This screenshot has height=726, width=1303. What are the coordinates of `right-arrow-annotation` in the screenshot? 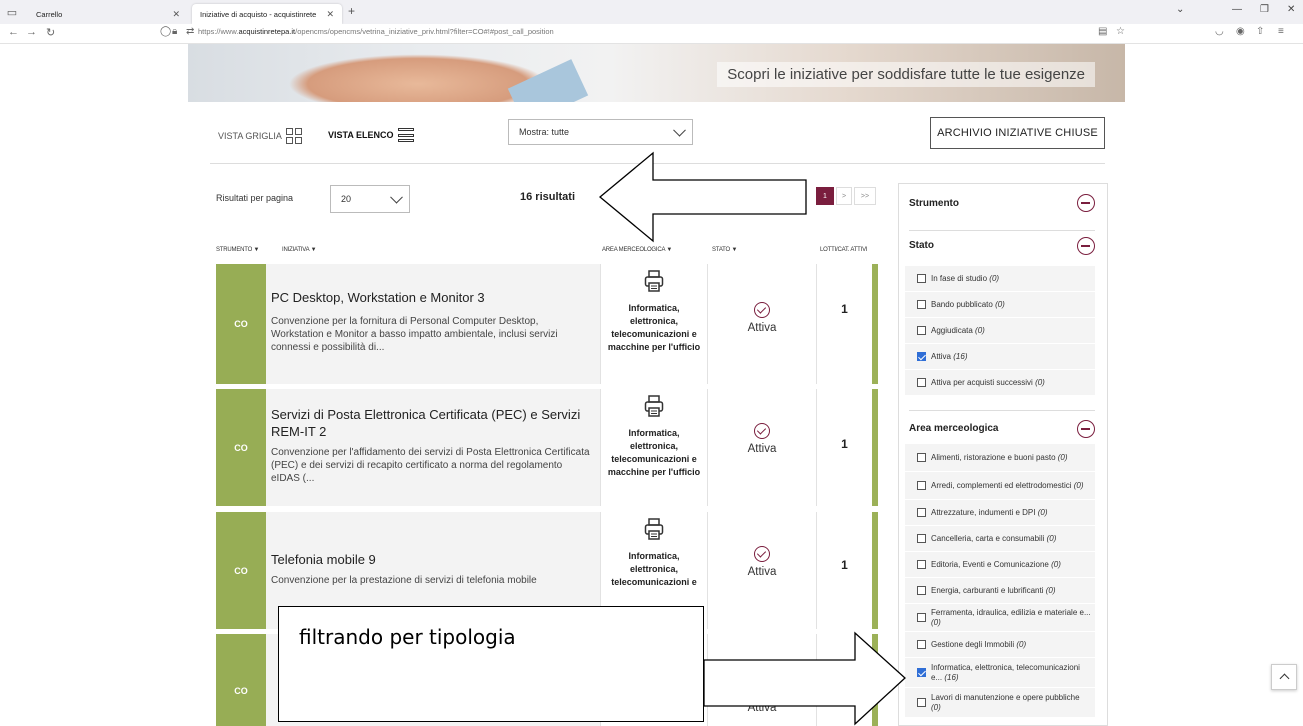 It's located at (804, 678).